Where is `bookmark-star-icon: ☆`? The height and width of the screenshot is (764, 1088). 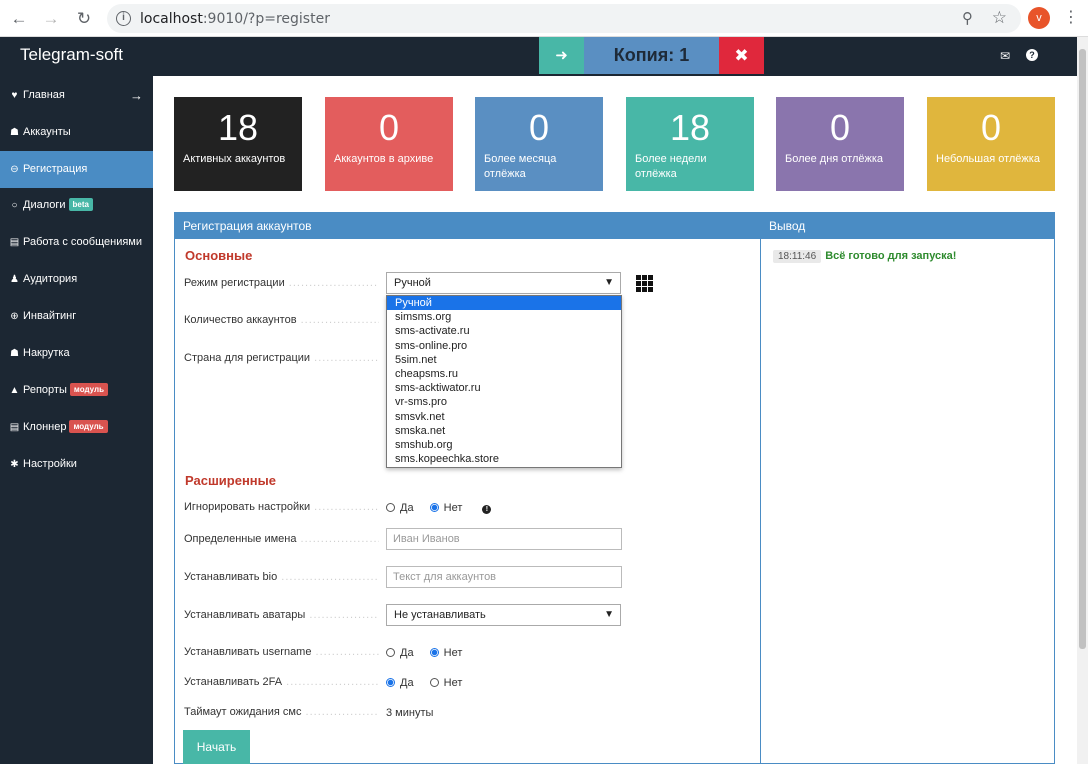
bookmark-star-icon: ☆ is located at coordinates (999, 18).